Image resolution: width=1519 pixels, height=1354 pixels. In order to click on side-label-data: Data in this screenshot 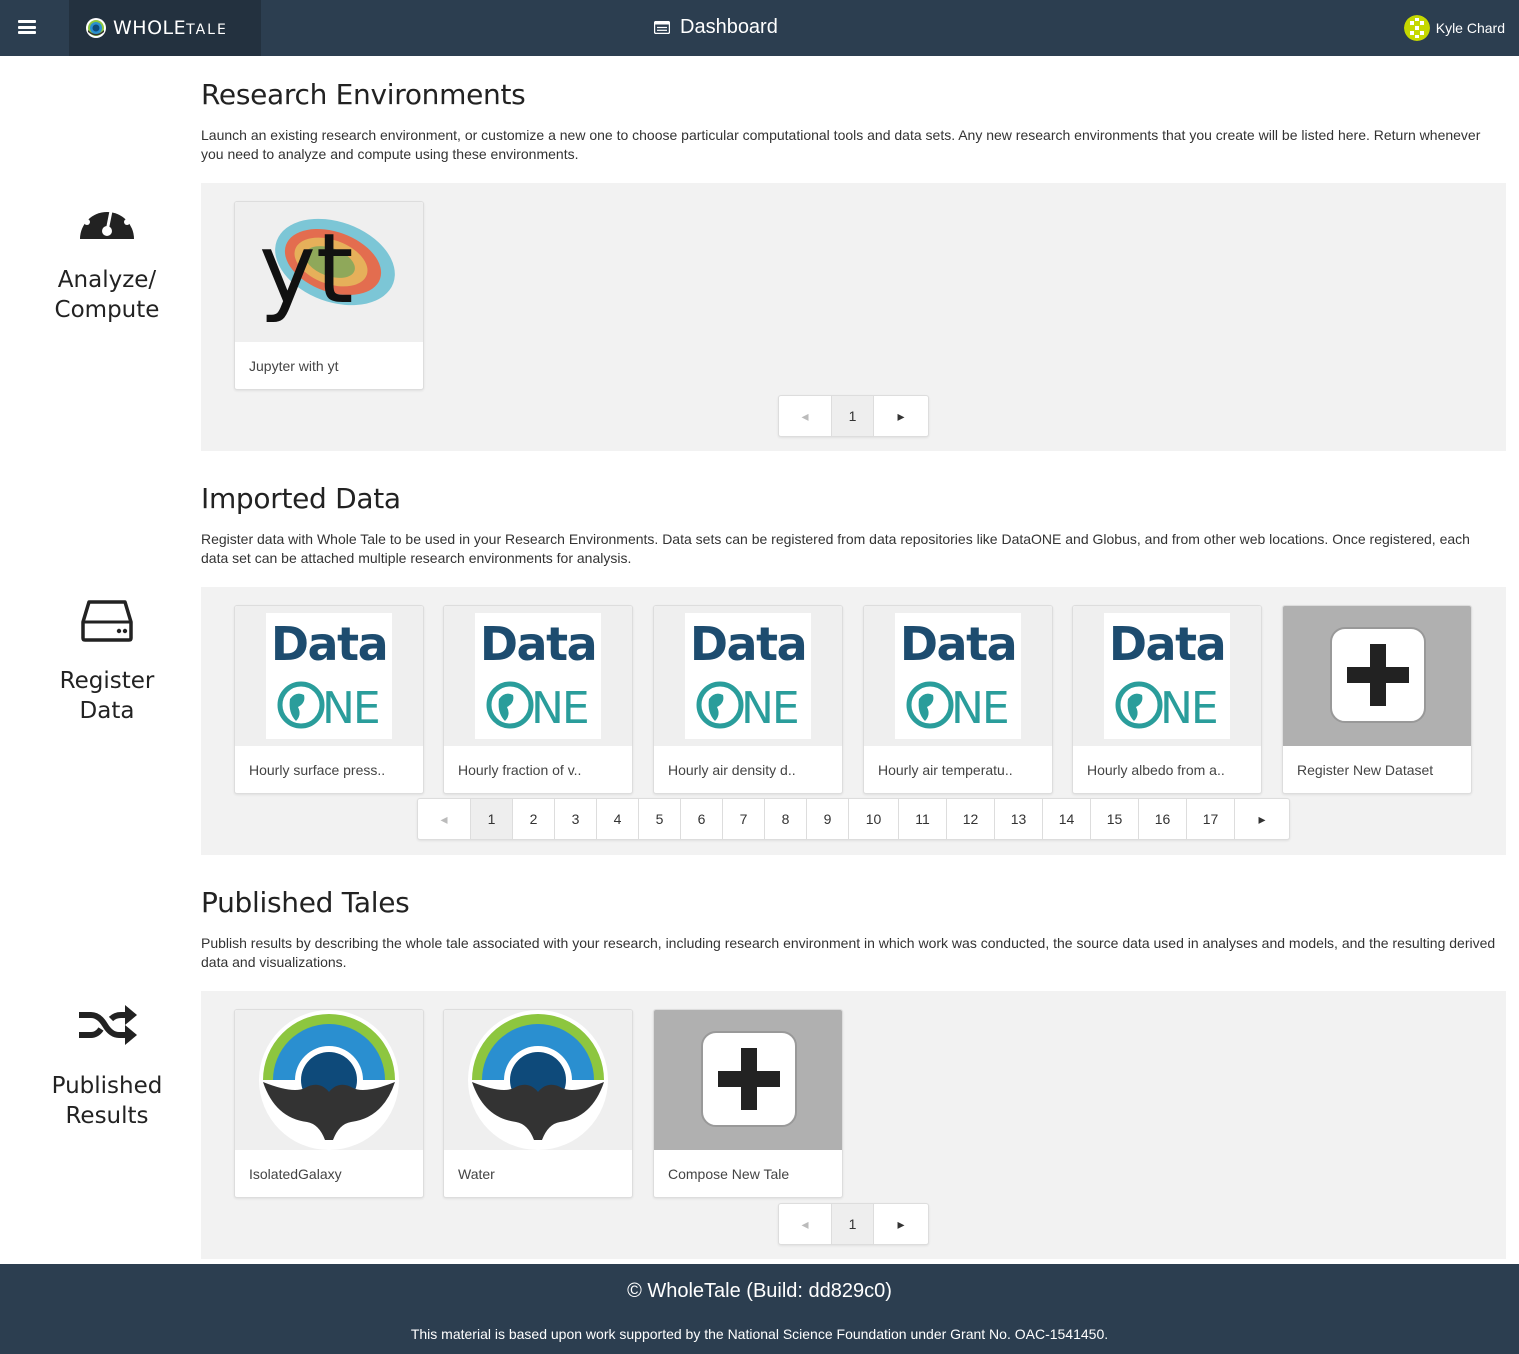, I will do `click(107, 711)`.